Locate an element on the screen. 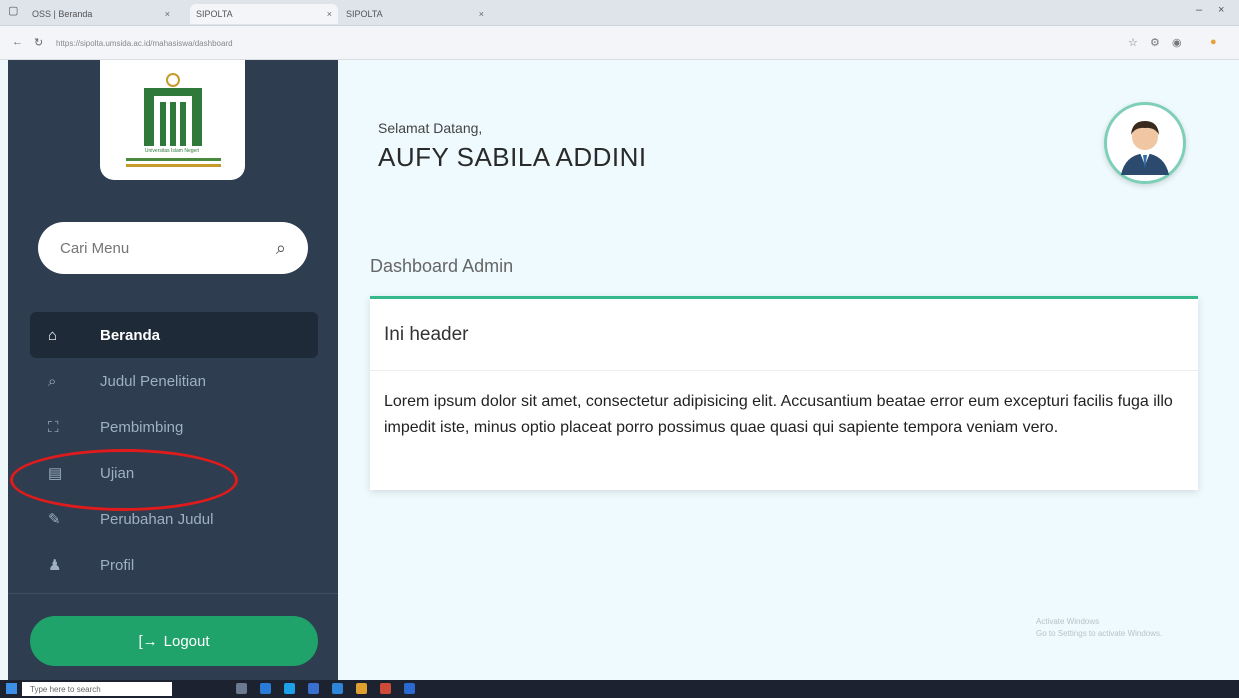 The height and width of the screenshot is (698, 1239). user-icon: ♟ is located at coordinates (55, 565).